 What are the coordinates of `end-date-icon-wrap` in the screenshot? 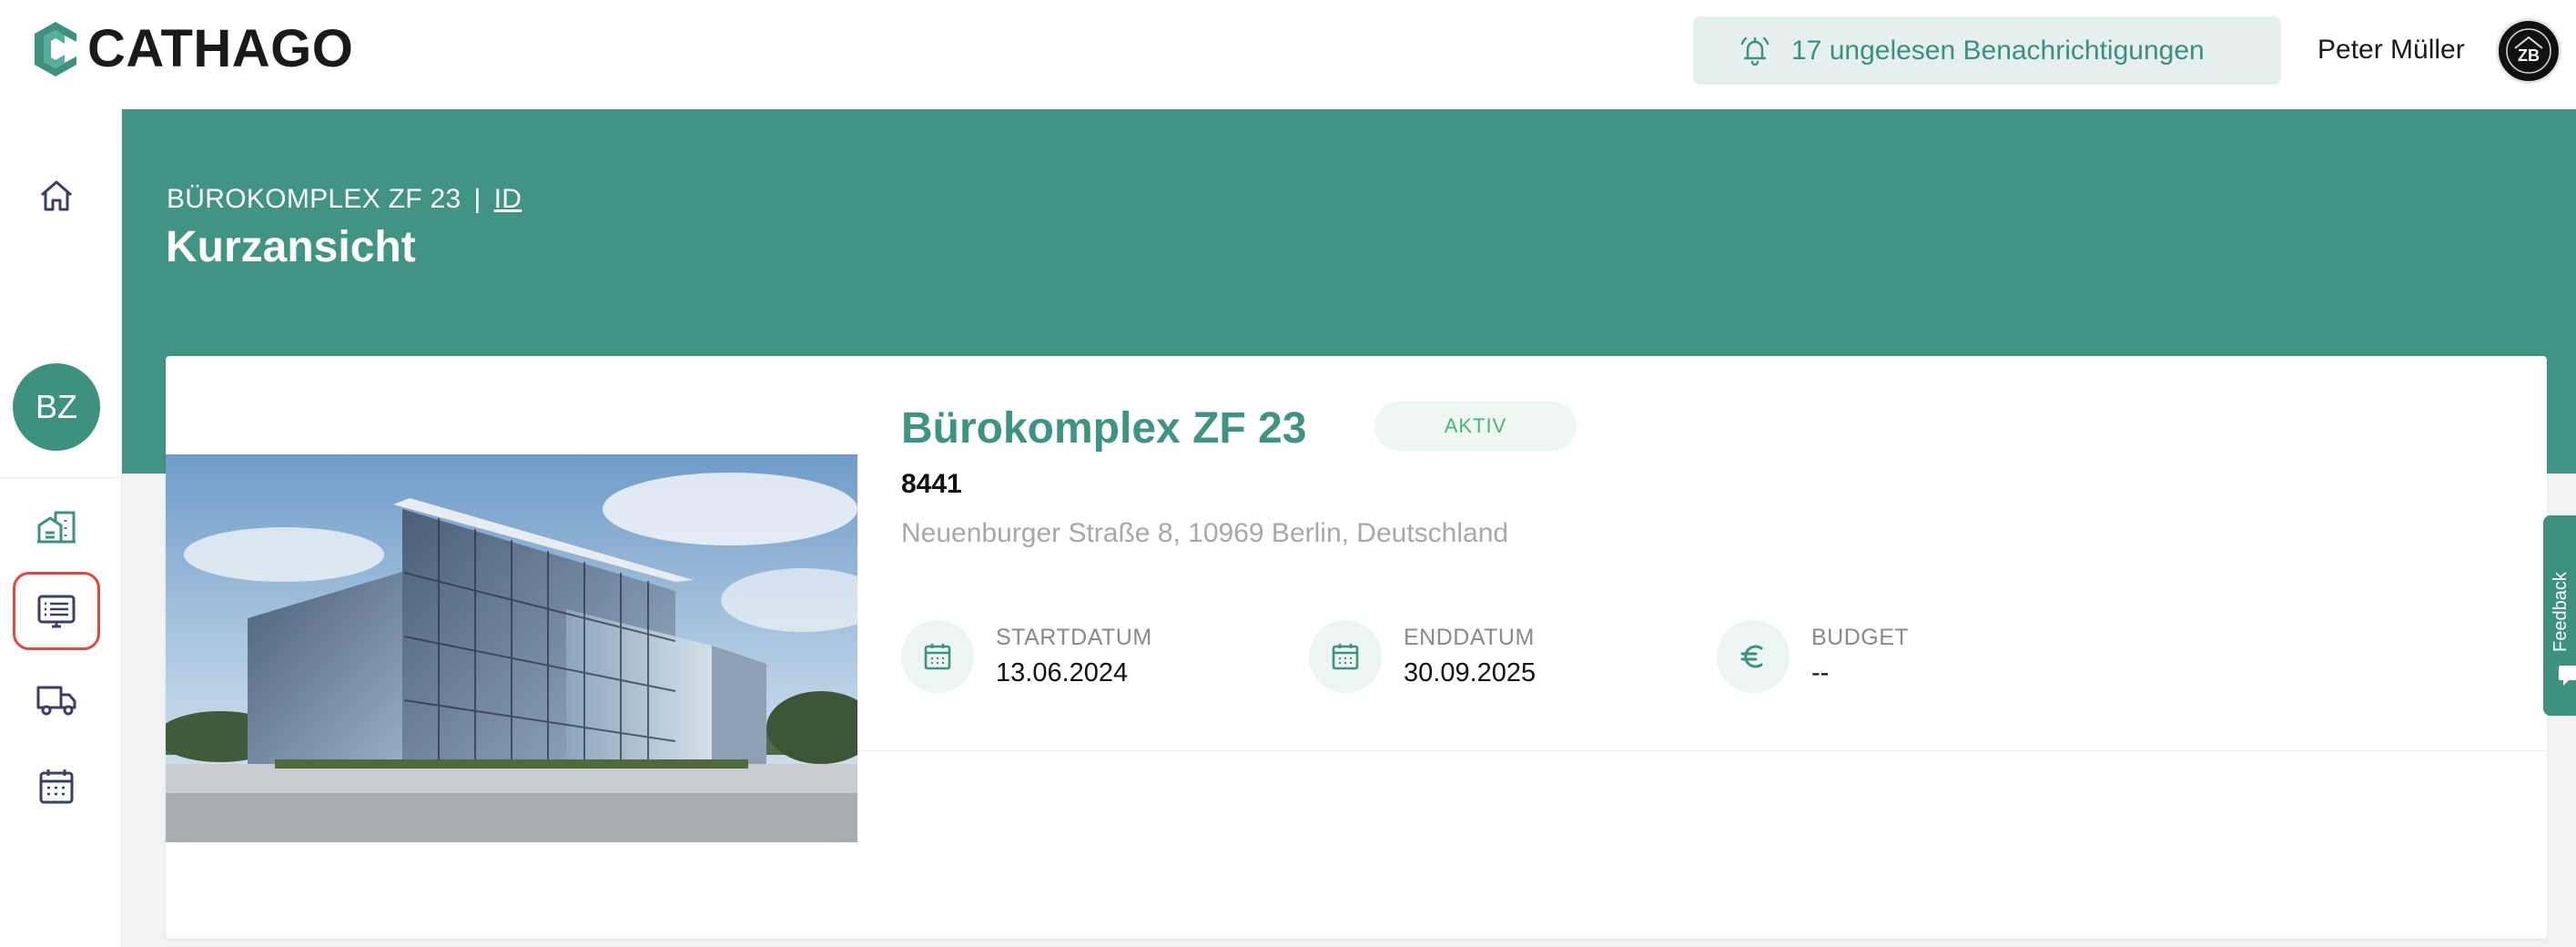 It's located at (1345, 656).